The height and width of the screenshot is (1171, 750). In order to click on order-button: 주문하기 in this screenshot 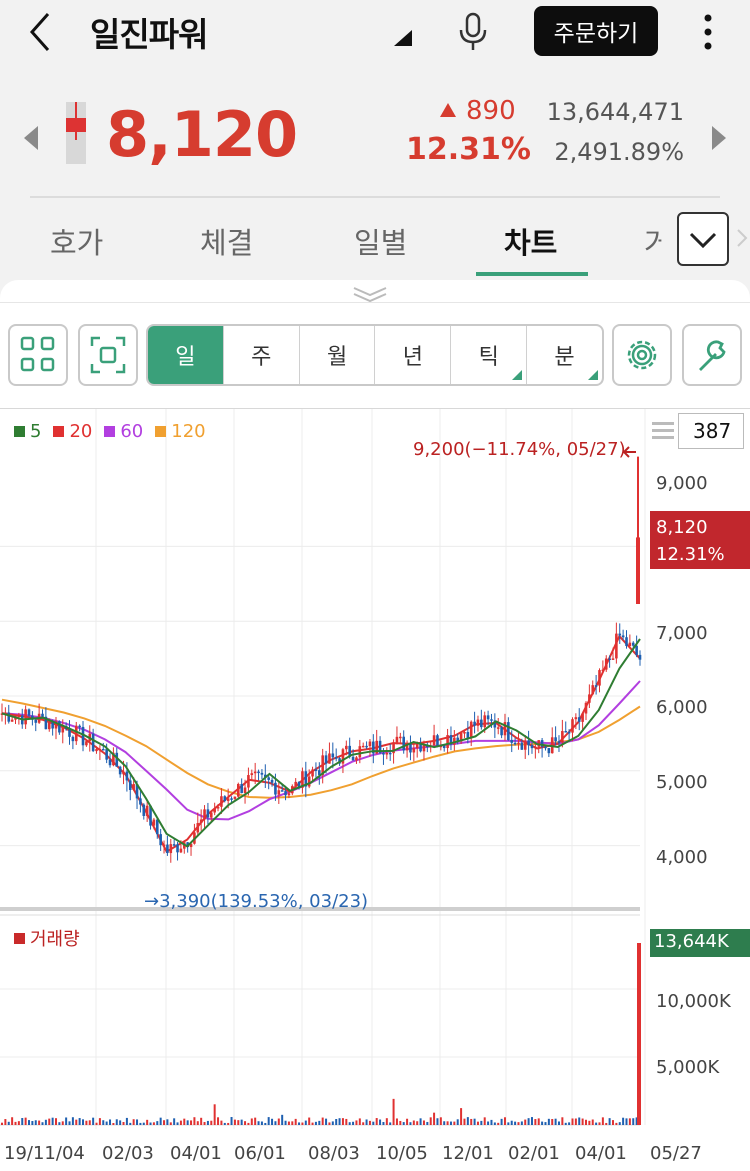, I will do `click(596, 31)`.